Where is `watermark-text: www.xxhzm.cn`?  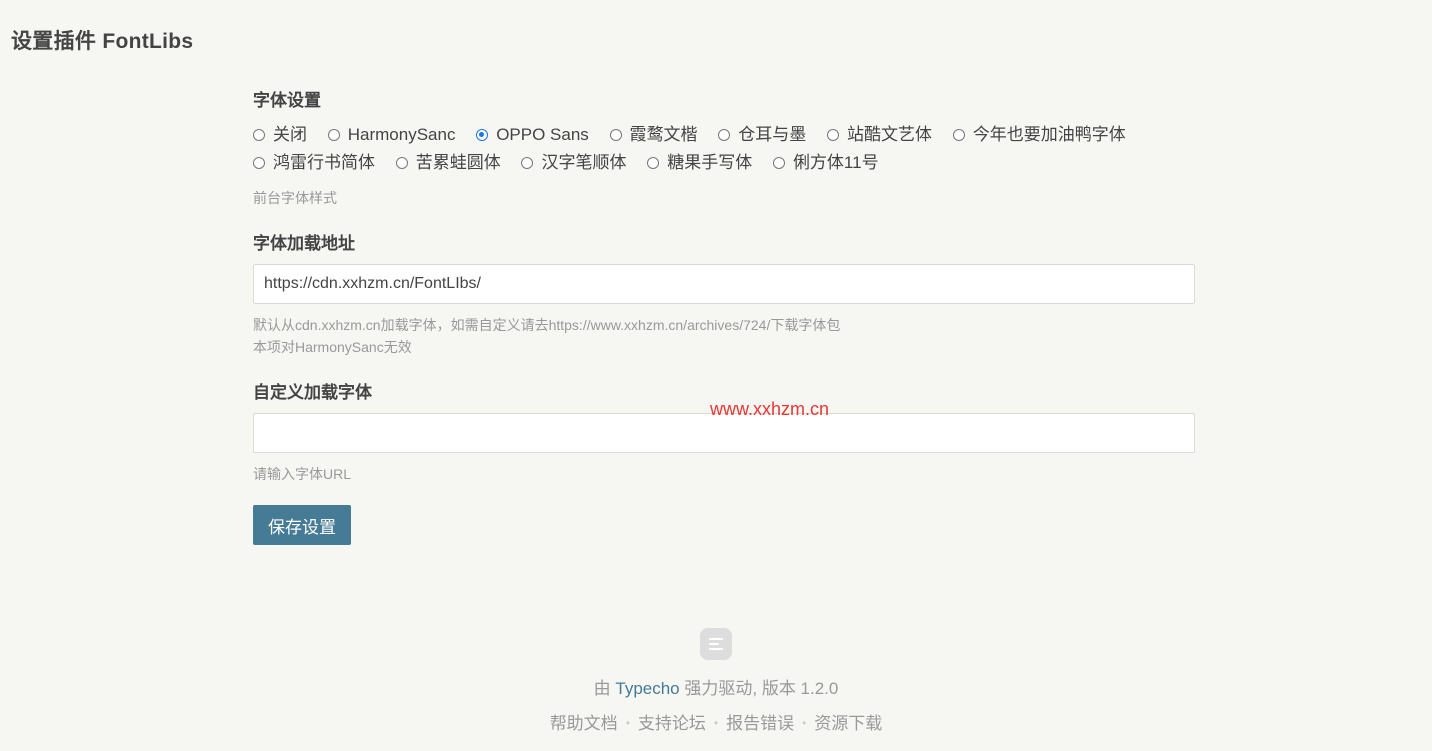 watermark-text: www.xxhzm.cn is located at coordinates (770, 409).